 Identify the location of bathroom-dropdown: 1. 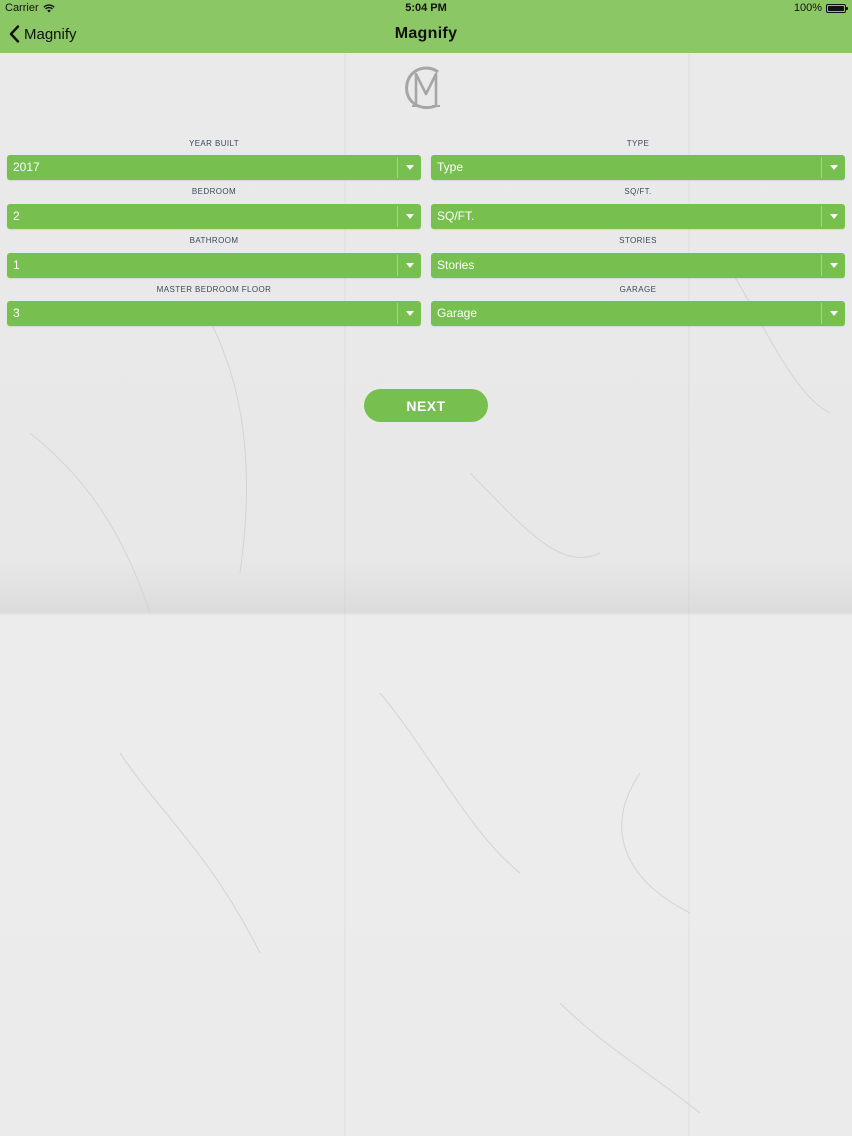
(214, 265).